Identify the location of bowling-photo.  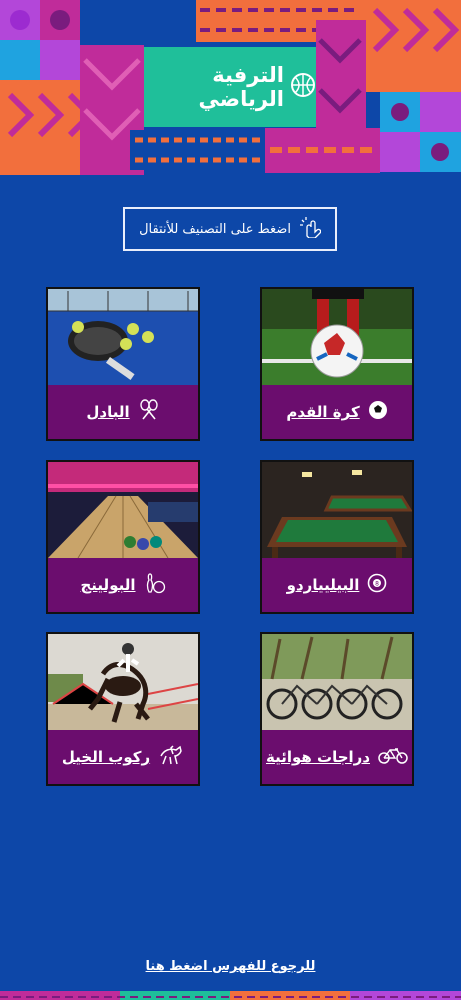
(123, 510).